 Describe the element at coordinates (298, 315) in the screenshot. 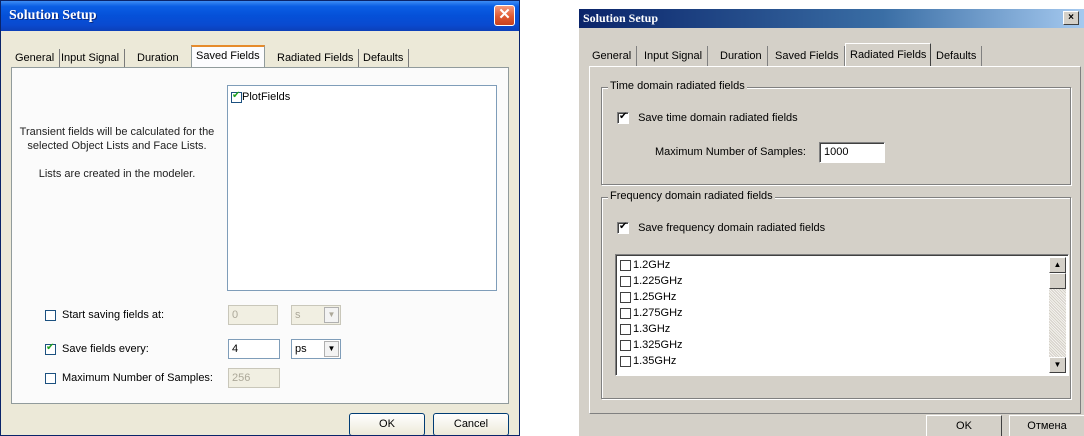

I see `start-saving-unit-value: s` at that location.